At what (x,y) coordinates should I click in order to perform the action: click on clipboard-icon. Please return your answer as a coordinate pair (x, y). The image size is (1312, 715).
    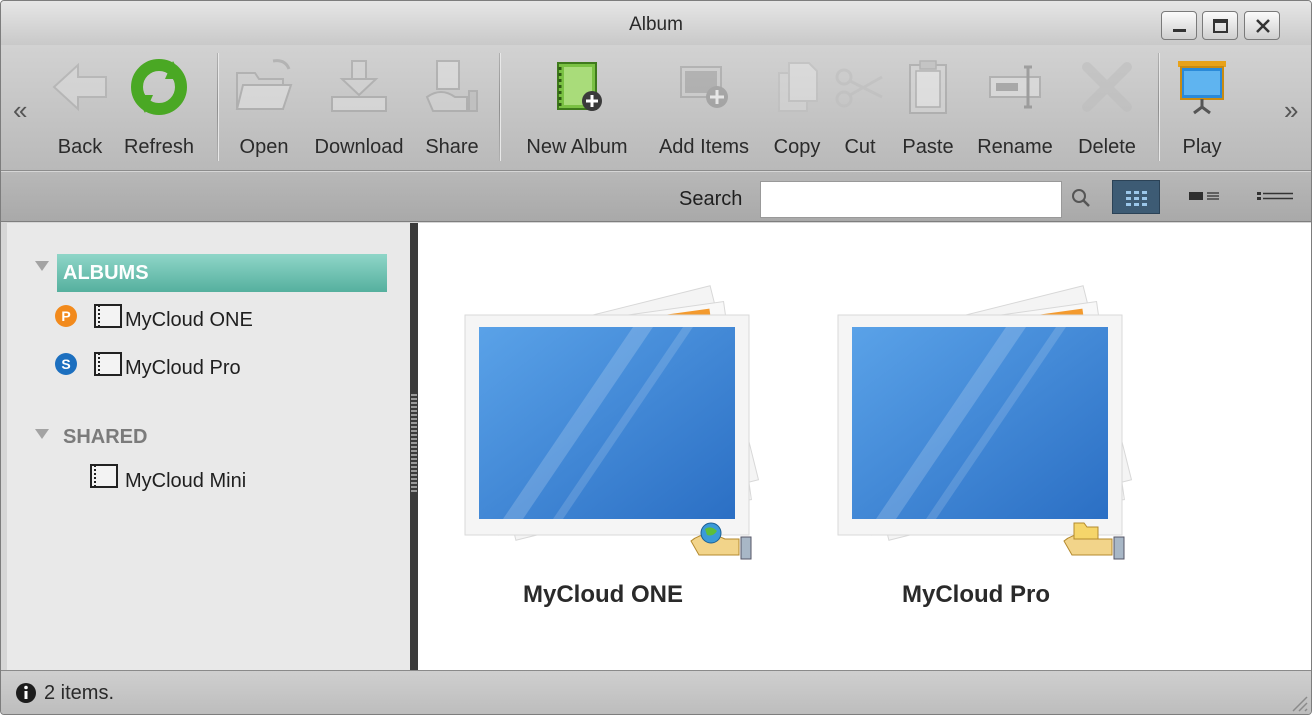
    Looking at the image, I should click on (928, 87).